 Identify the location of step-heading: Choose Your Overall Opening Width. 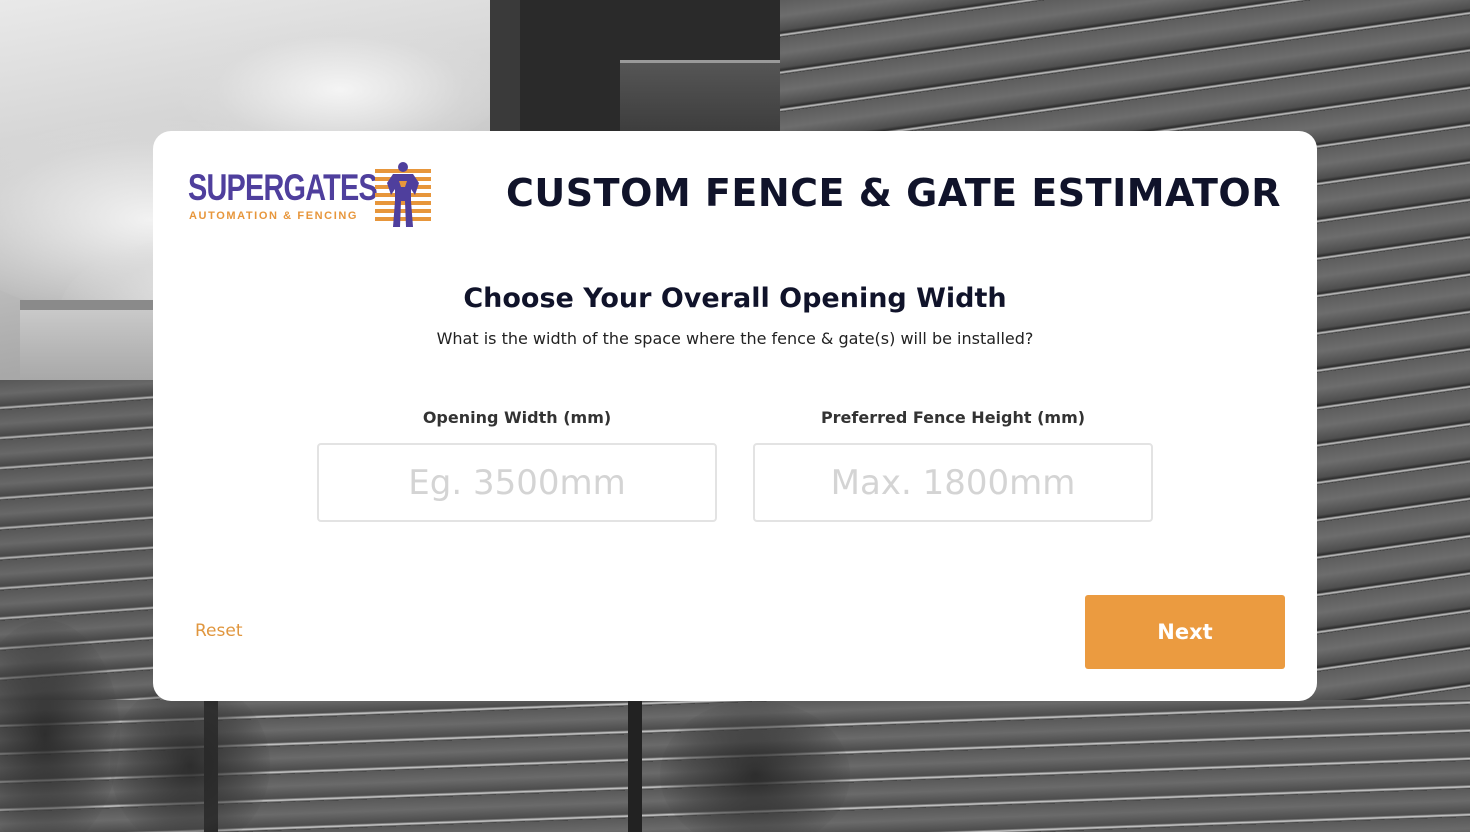
(735, 298).